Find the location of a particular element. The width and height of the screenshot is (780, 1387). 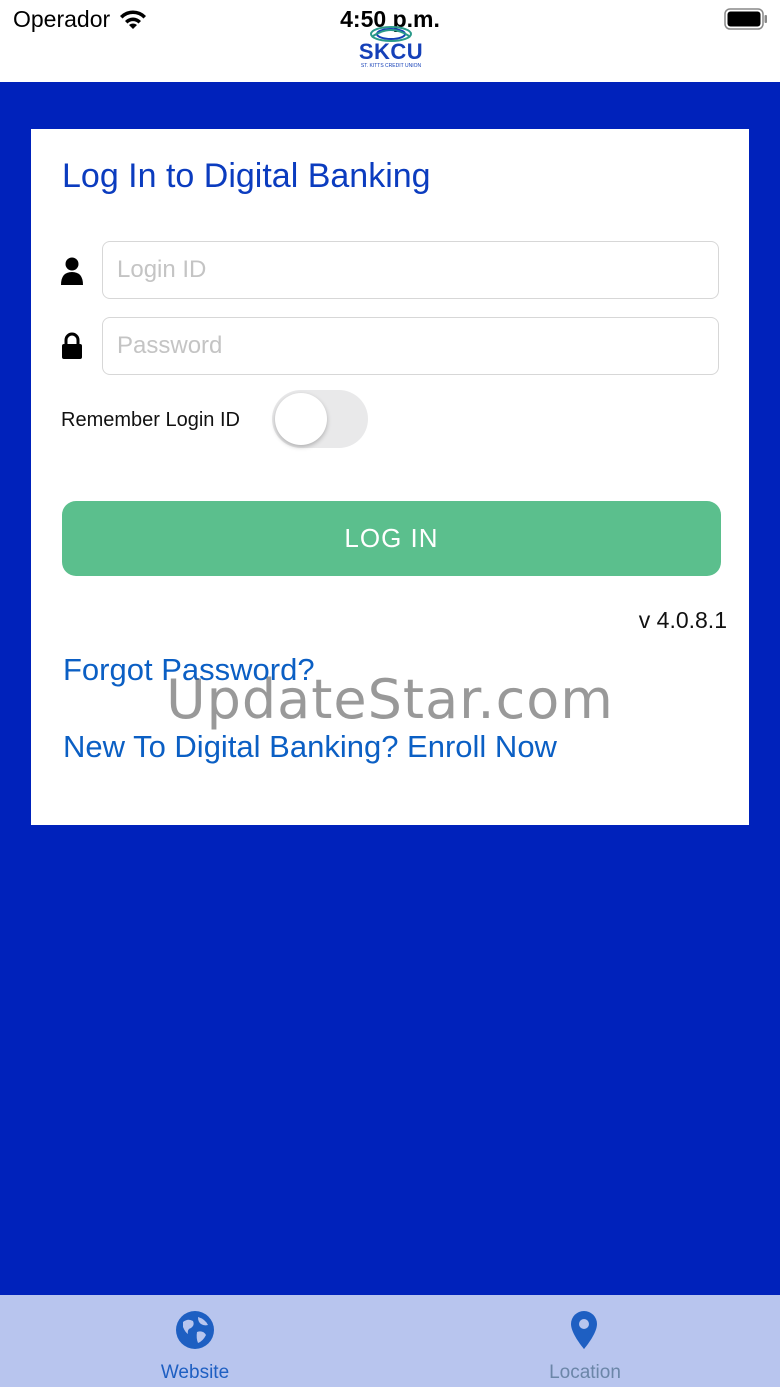

skcu-logo: SKCU ST. KITTS CREDIT UNION is located at coordinates (391, 47).